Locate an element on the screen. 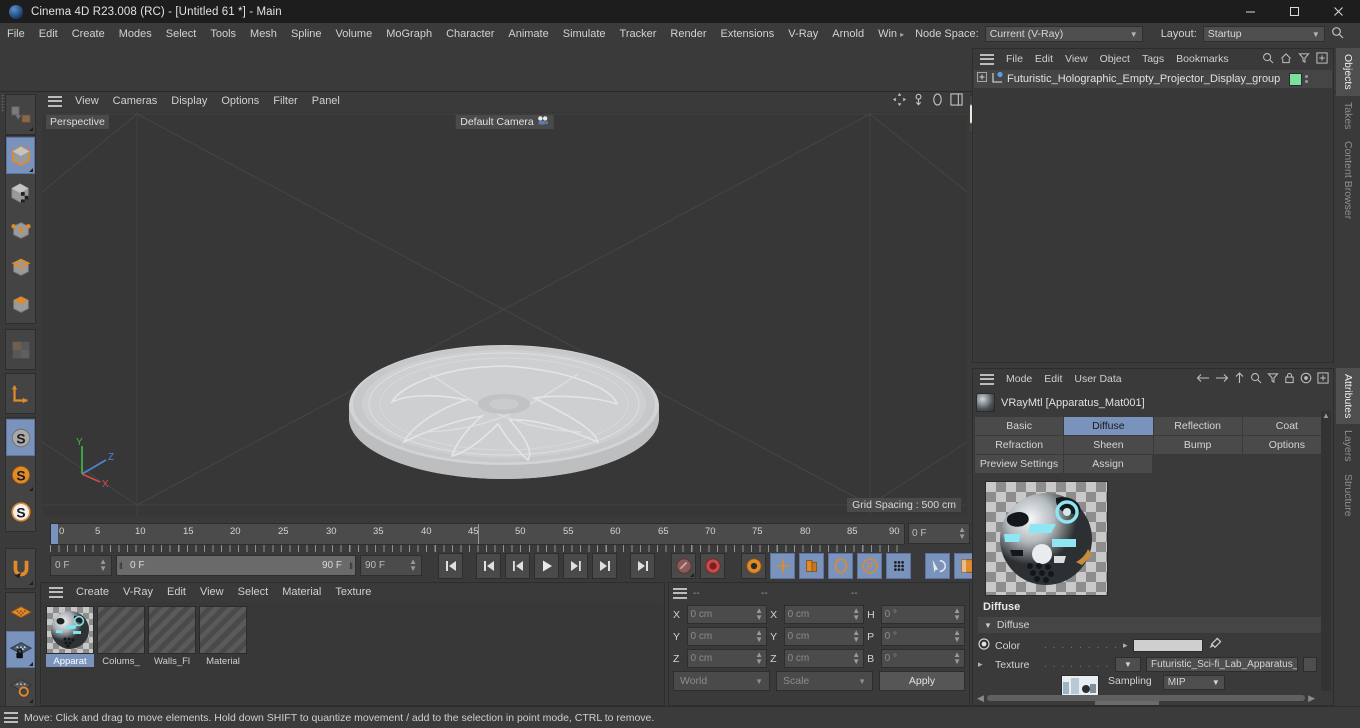 The image size is (1360, 728). scroll-thumb is located at coordinates (1146, 698).